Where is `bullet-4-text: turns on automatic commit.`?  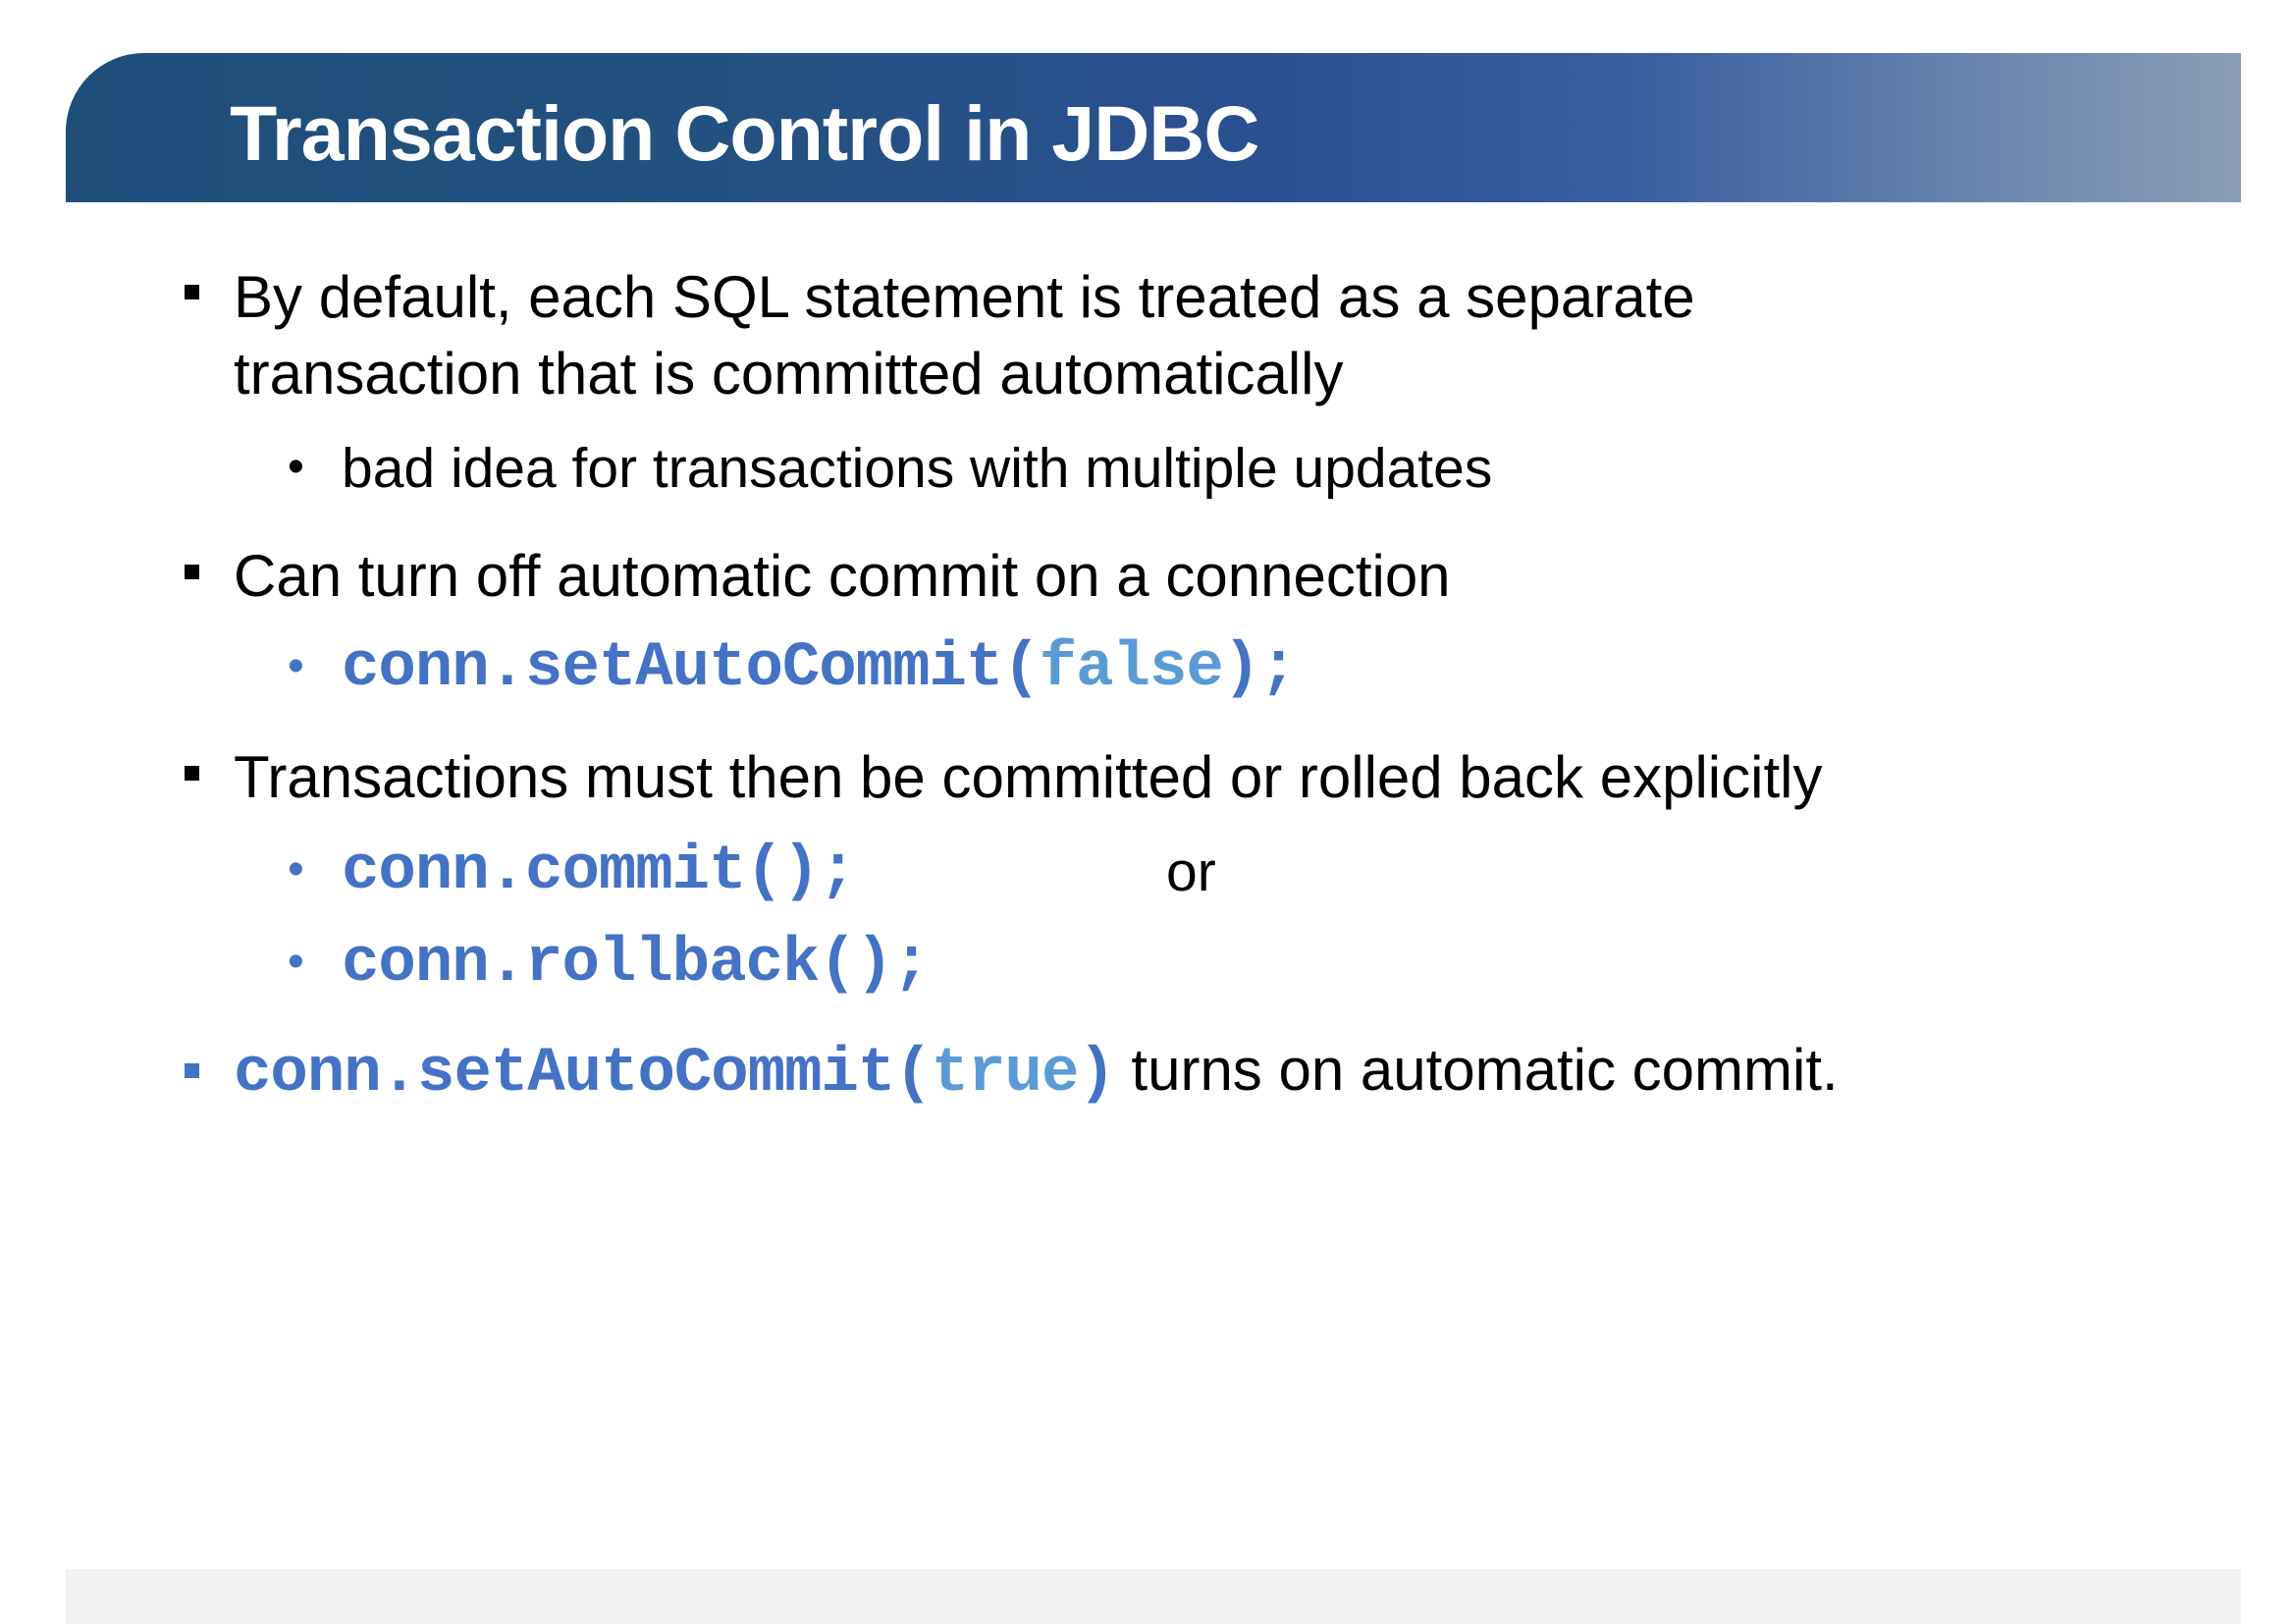
bullet-4-text: turns on automatic commit. is located at coordinates (1476, 1070).